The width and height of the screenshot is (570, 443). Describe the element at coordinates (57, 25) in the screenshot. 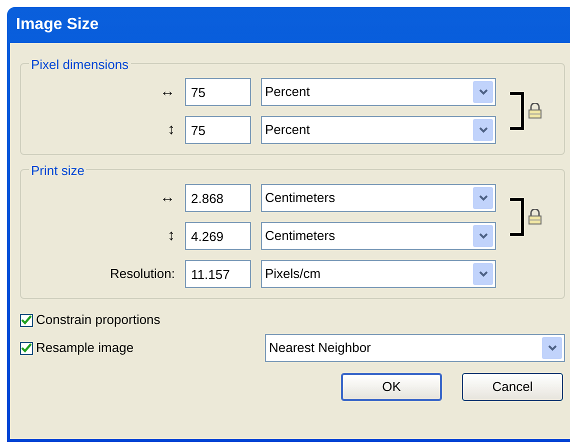

I see `window-title: Image Size` at that location.